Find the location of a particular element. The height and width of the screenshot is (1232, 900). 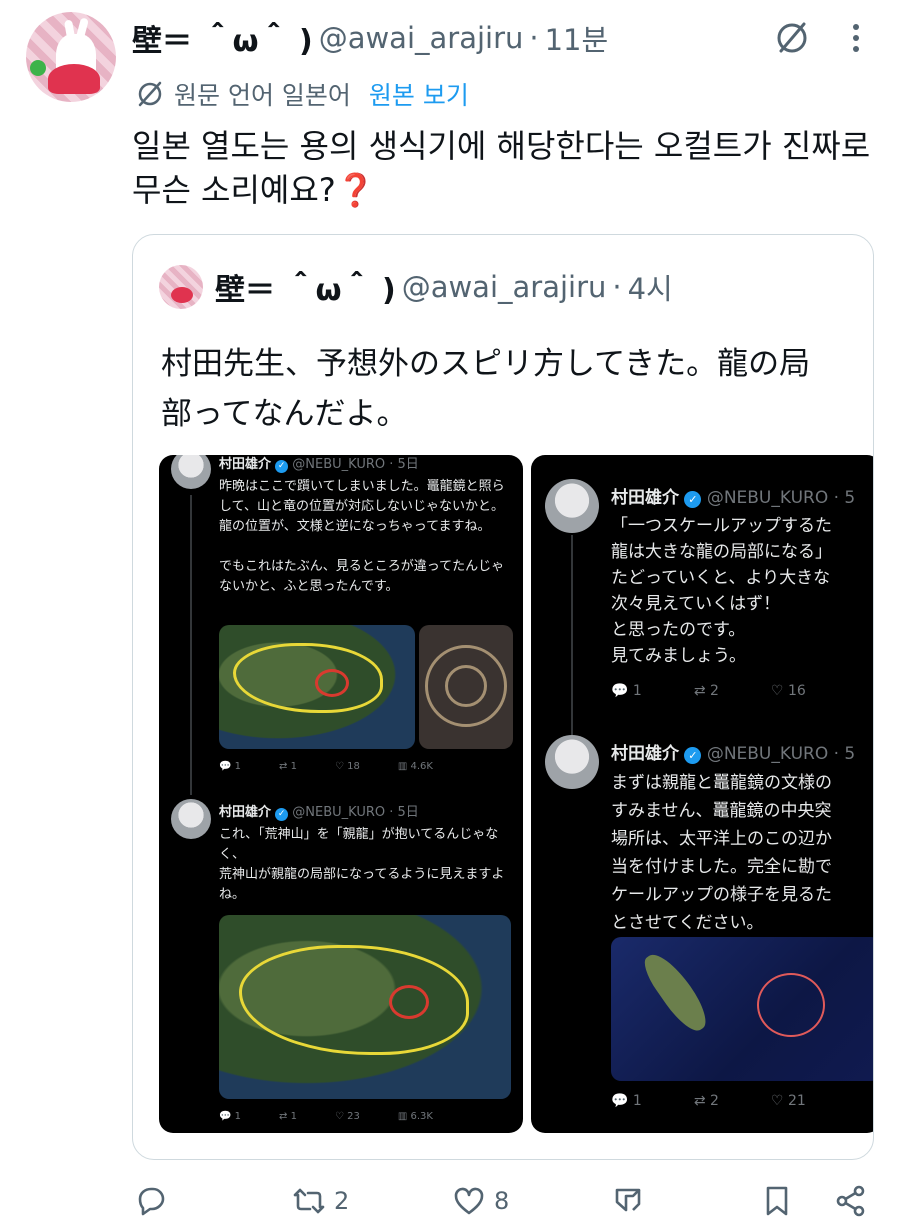

share-button is located at coordinates (851, 1201).